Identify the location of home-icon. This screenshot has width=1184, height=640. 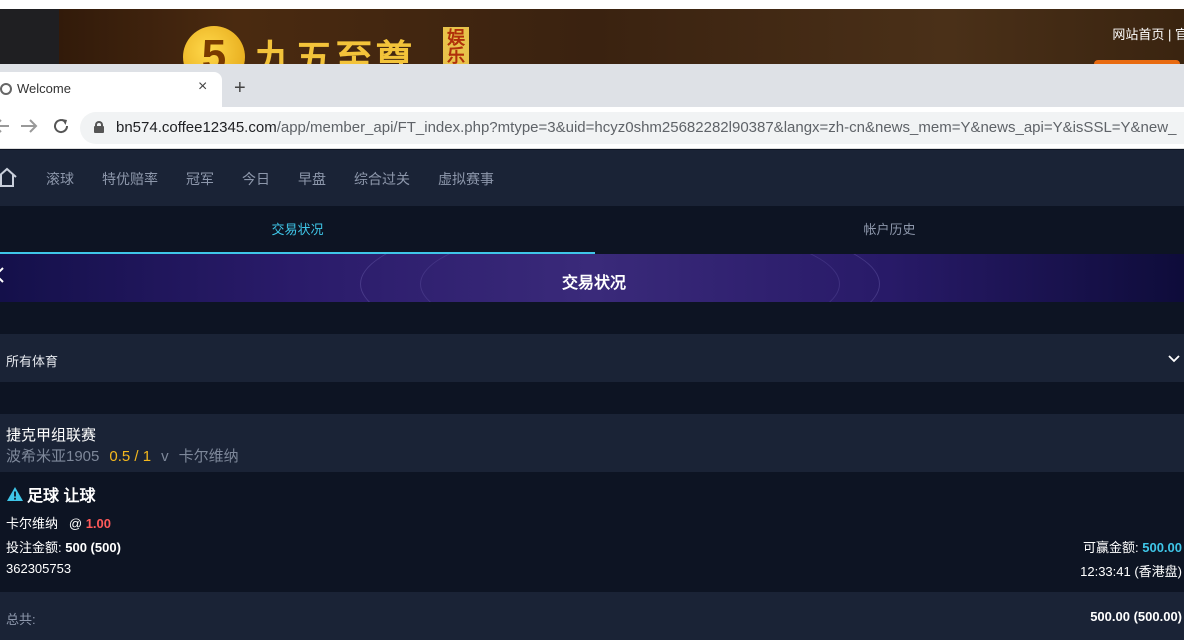
(9, 177).